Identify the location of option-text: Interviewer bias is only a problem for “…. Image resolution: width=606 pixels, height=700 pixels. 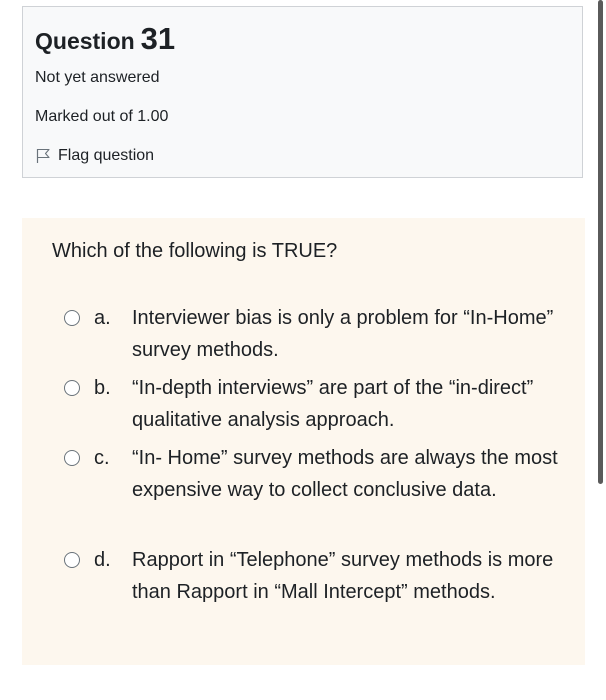
(347, 334).